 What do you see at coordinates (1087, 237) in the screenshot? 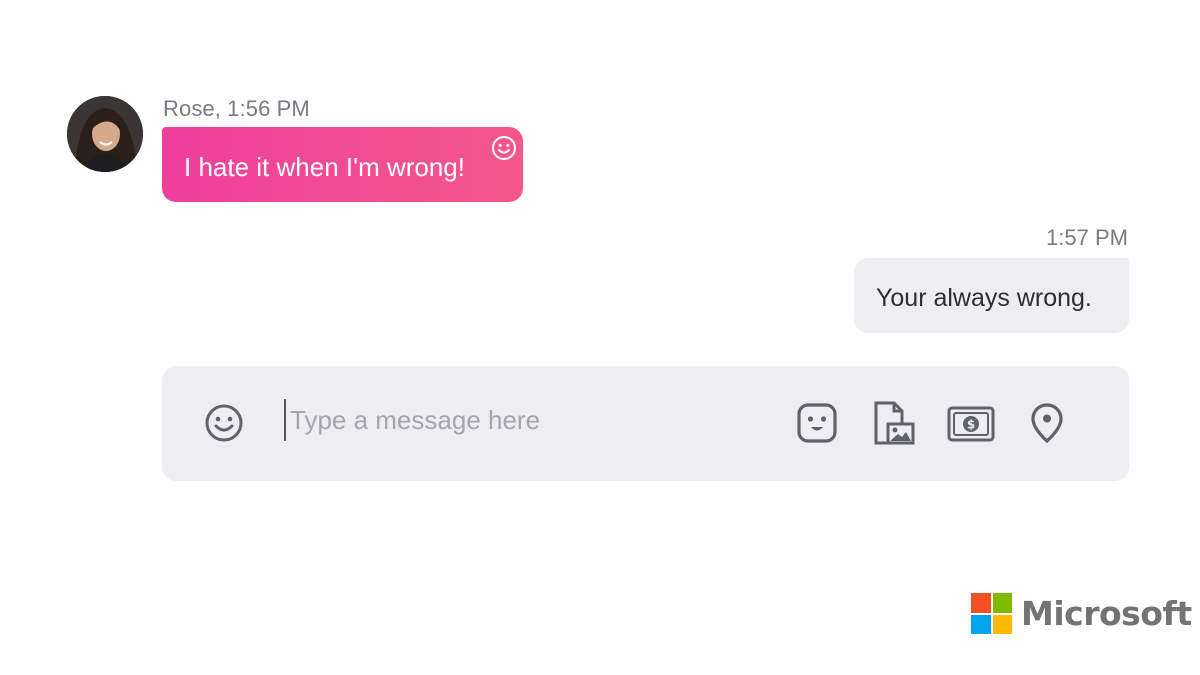
I see `sent-timestamp: 1:57 PM` at bounding box center [1087, 237].